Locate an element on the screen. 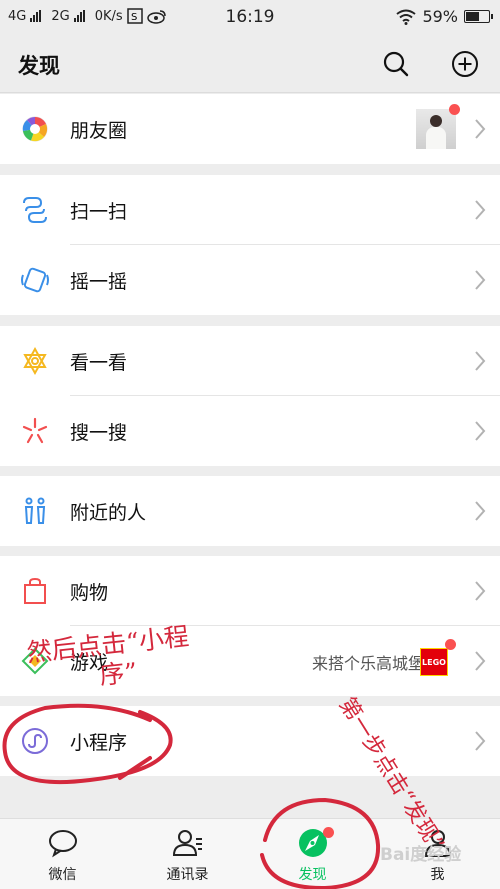 The width and height of the screenshot is (500, 889). battery-icon is located at coordinates (478, 16).